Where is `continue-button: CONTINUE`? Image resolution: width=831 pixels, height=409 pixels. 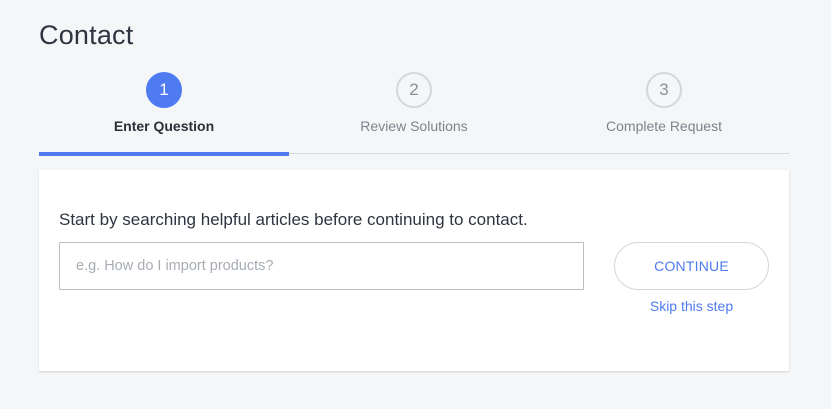 continue-button: CONTINUE is located at coordinates (691, 266).